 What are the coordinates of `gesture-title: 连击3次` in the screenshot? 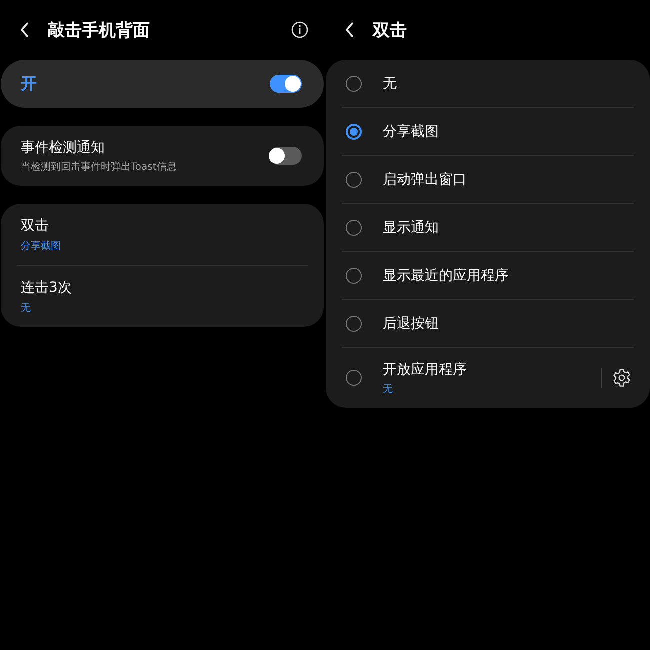 It's located at (47, 287).